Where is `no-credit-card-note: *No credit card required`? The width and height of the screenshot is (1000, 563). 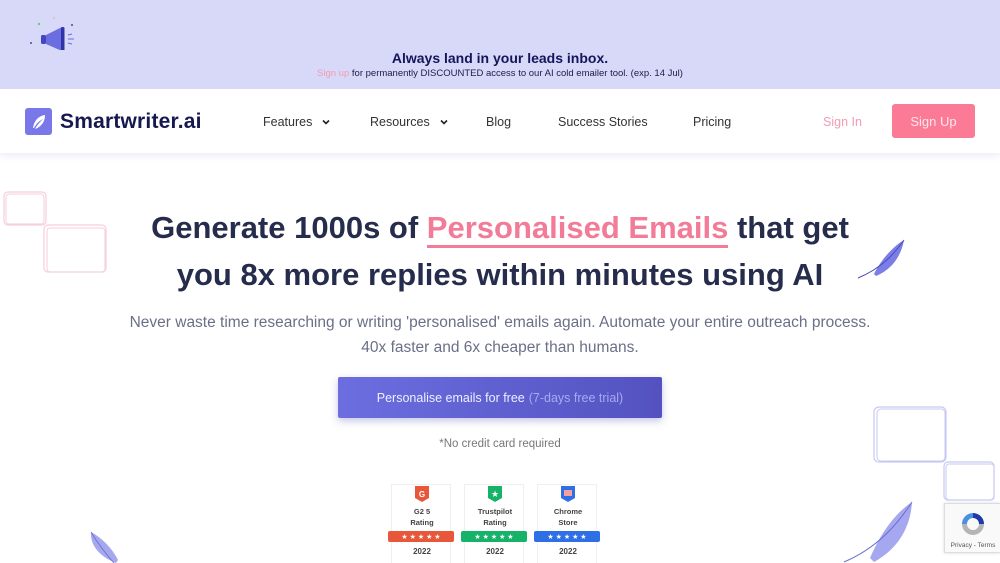
no-credit-card-note: *No credit card required is located at coordinates (500, 444).